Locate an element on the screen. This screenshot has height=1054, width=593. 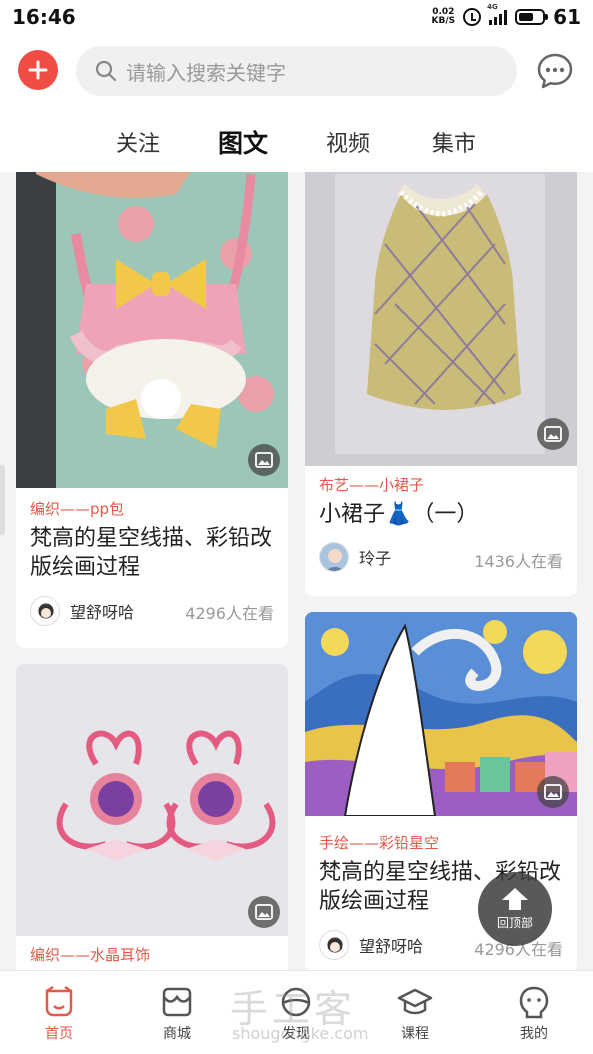
chat-bubble-icon is located at coordinates (555, 71).